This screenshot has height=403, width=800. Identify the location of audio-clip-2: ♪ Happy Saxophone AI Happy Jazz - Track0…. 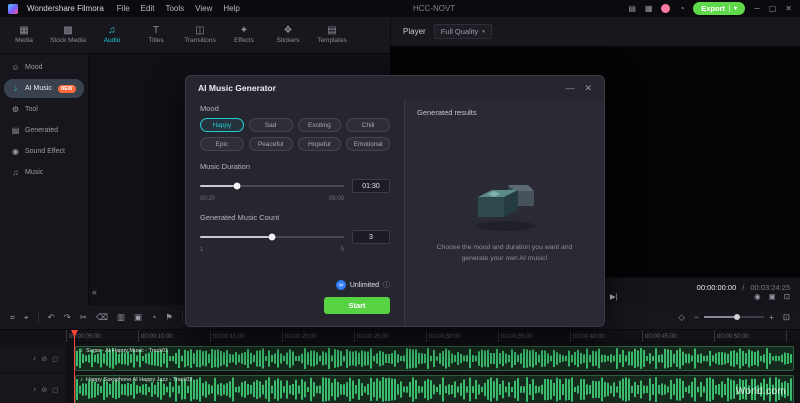
(434, 389).